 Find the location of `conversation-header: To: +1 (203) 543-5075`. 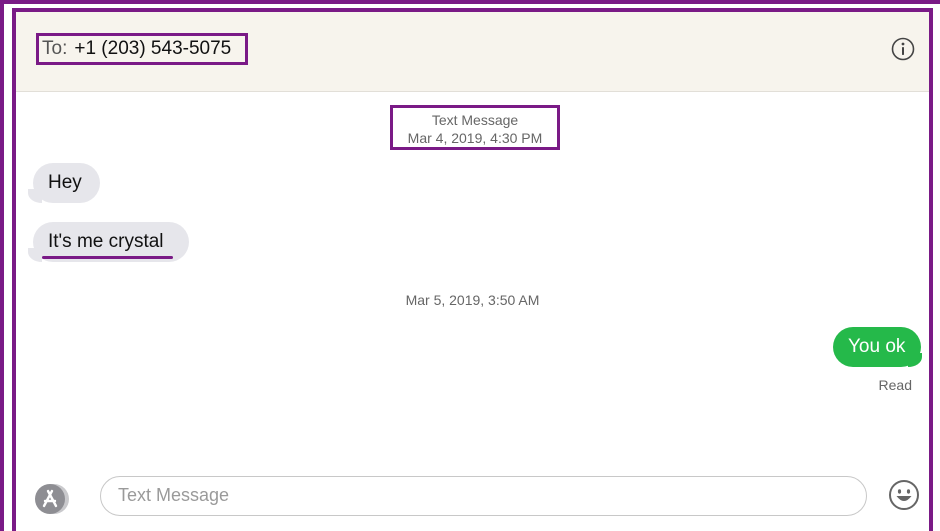

conversation-header: To: +1 (203) 543-5075 is located at coordinates (472, 52).